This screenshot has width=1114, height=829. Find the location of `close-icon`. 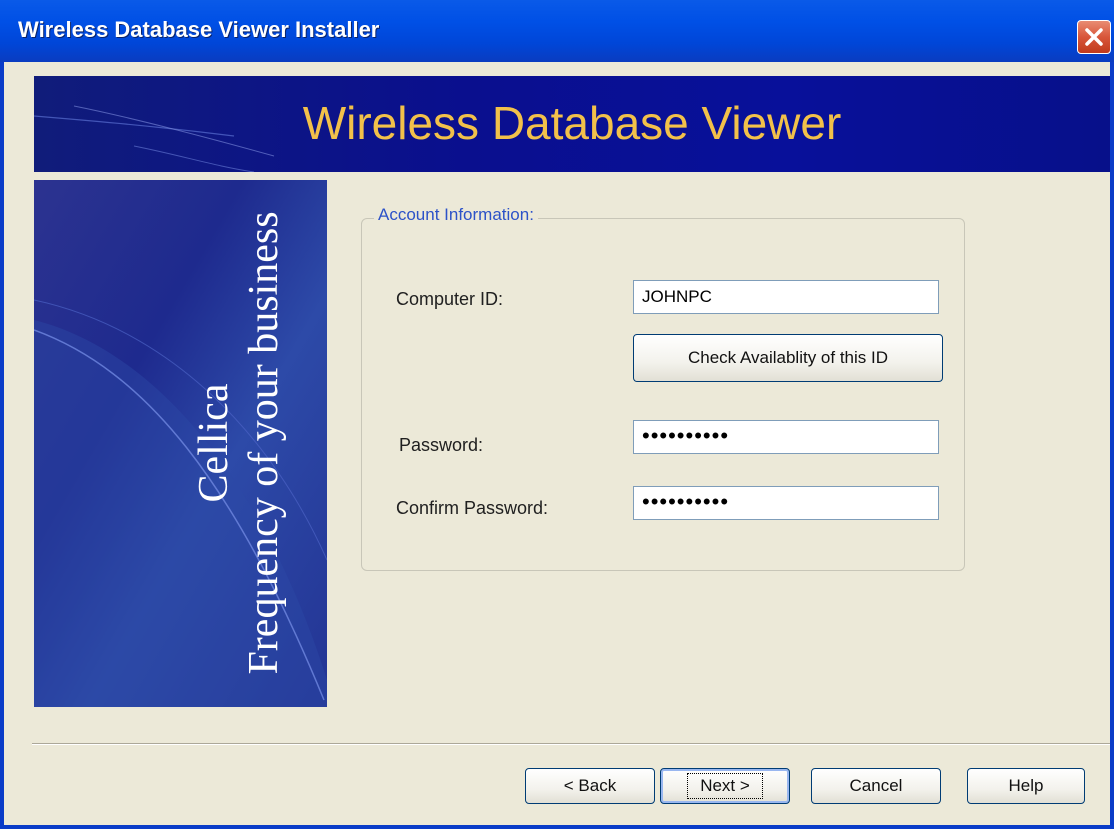

close-icon is located at coordinates (1094, 37).